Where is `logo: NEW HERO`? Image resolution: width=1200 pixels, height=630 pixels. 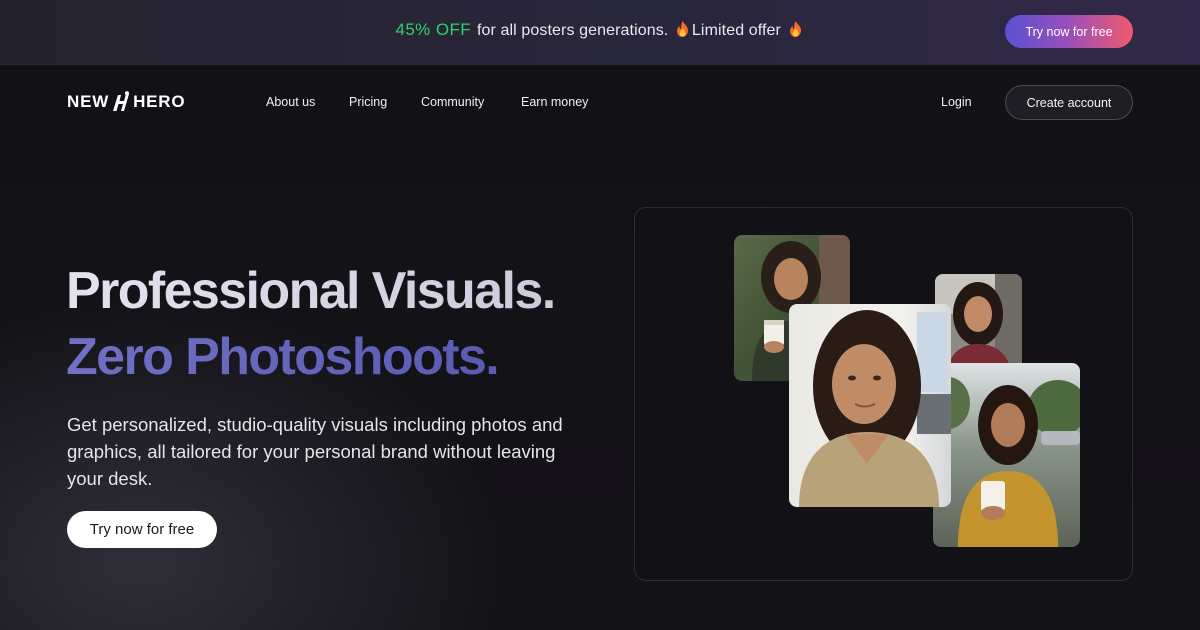 logo: NEW HERO is located at coordinates (126, 102).